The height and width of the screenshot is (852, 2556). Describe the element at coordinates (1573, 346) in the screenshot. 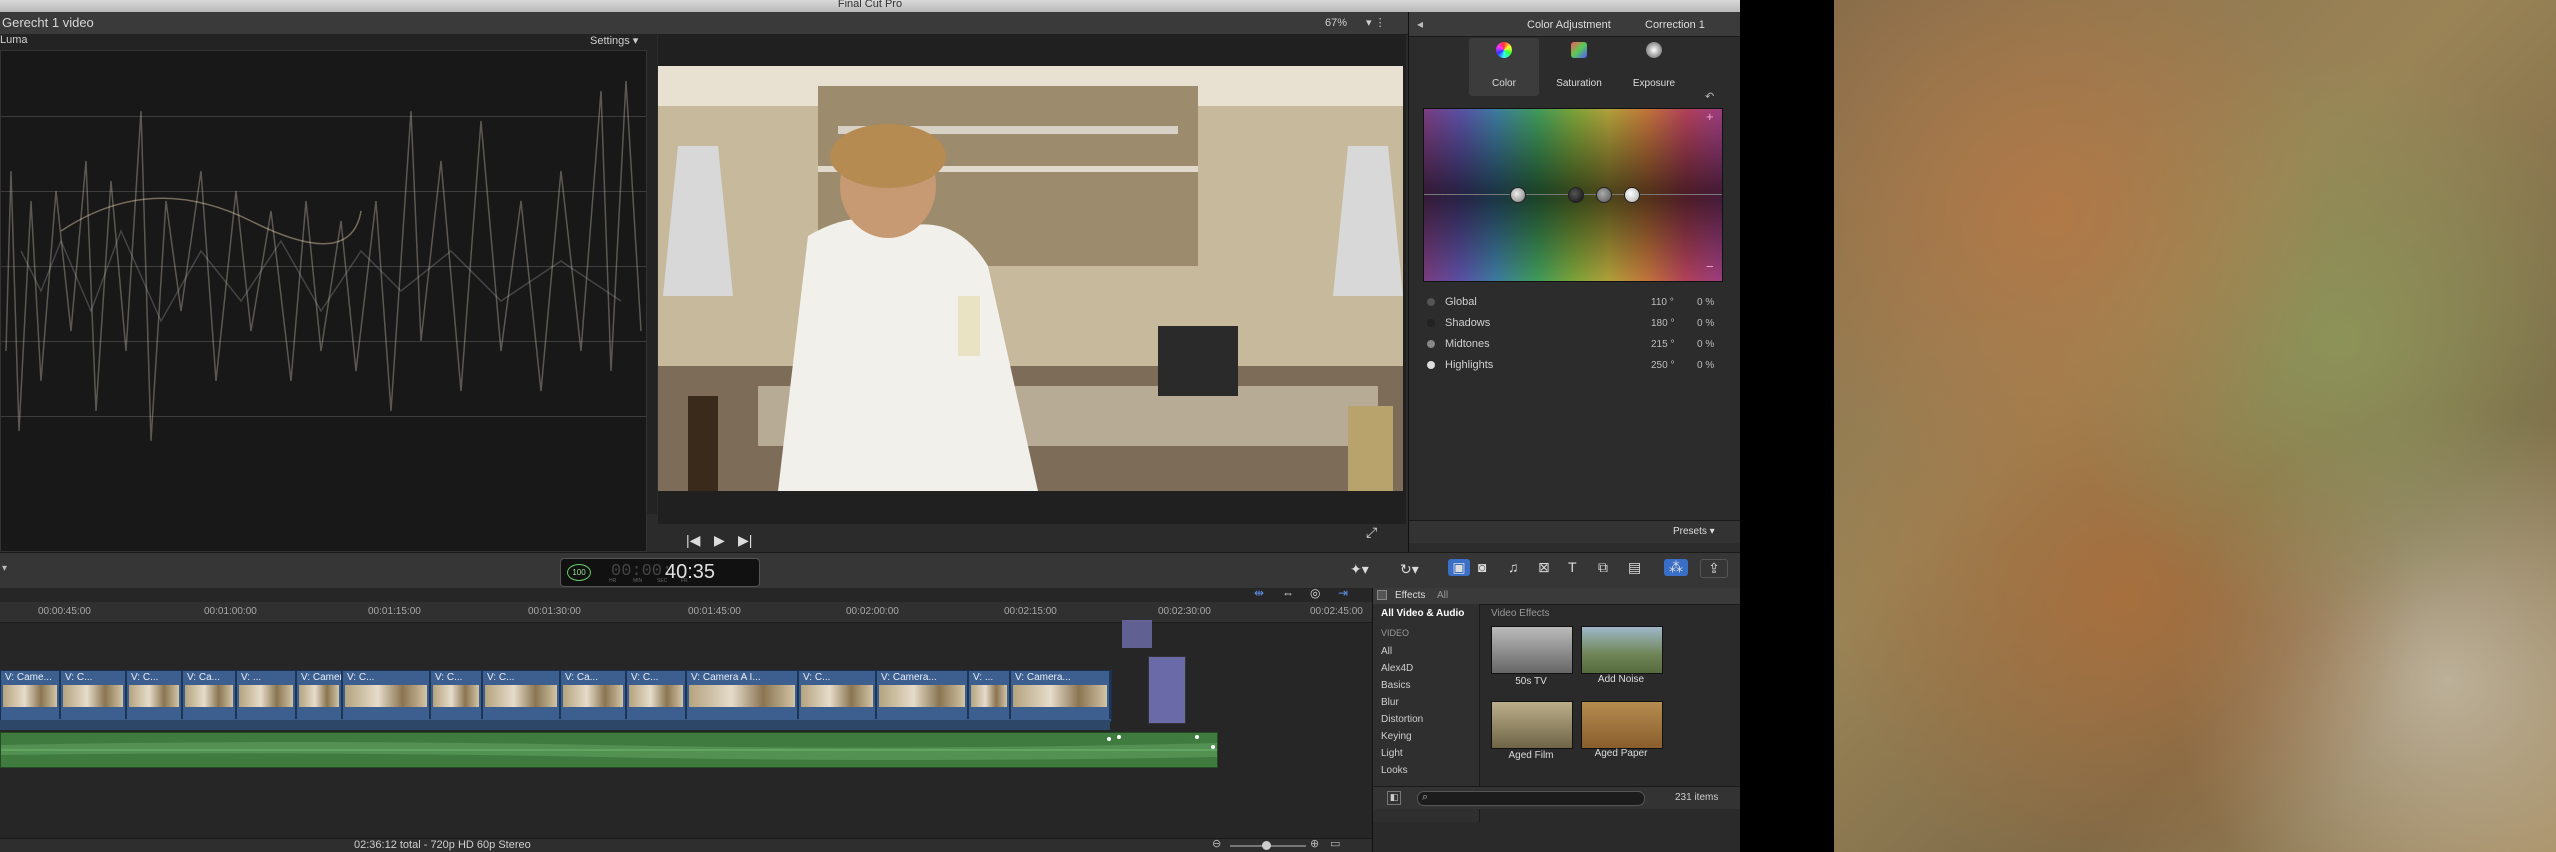

I see `row-midtones: Midtones 215 ° 0 %` at that location.